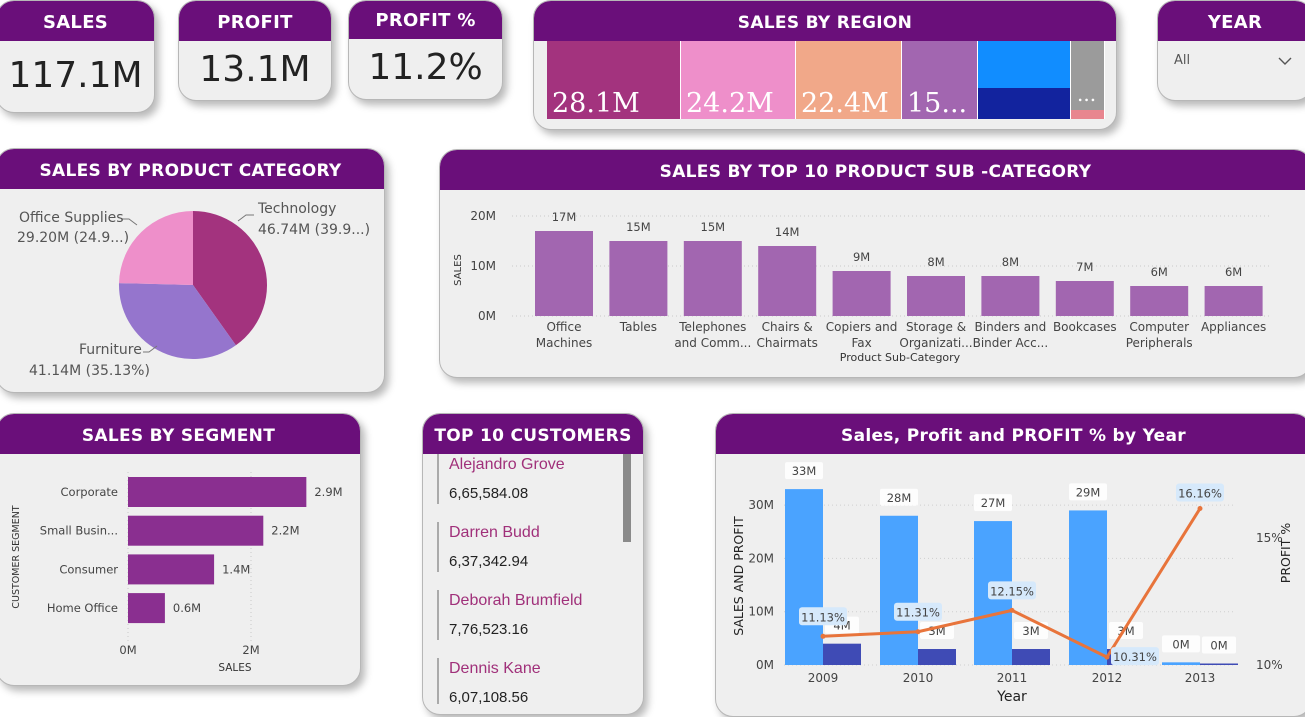 This screenshot has width=1305, height=717. What do you see at coordinates (75, 75) in the screenshot?
I see `kpi-sales-value: 117.1M` at bounding box center [75, 75].